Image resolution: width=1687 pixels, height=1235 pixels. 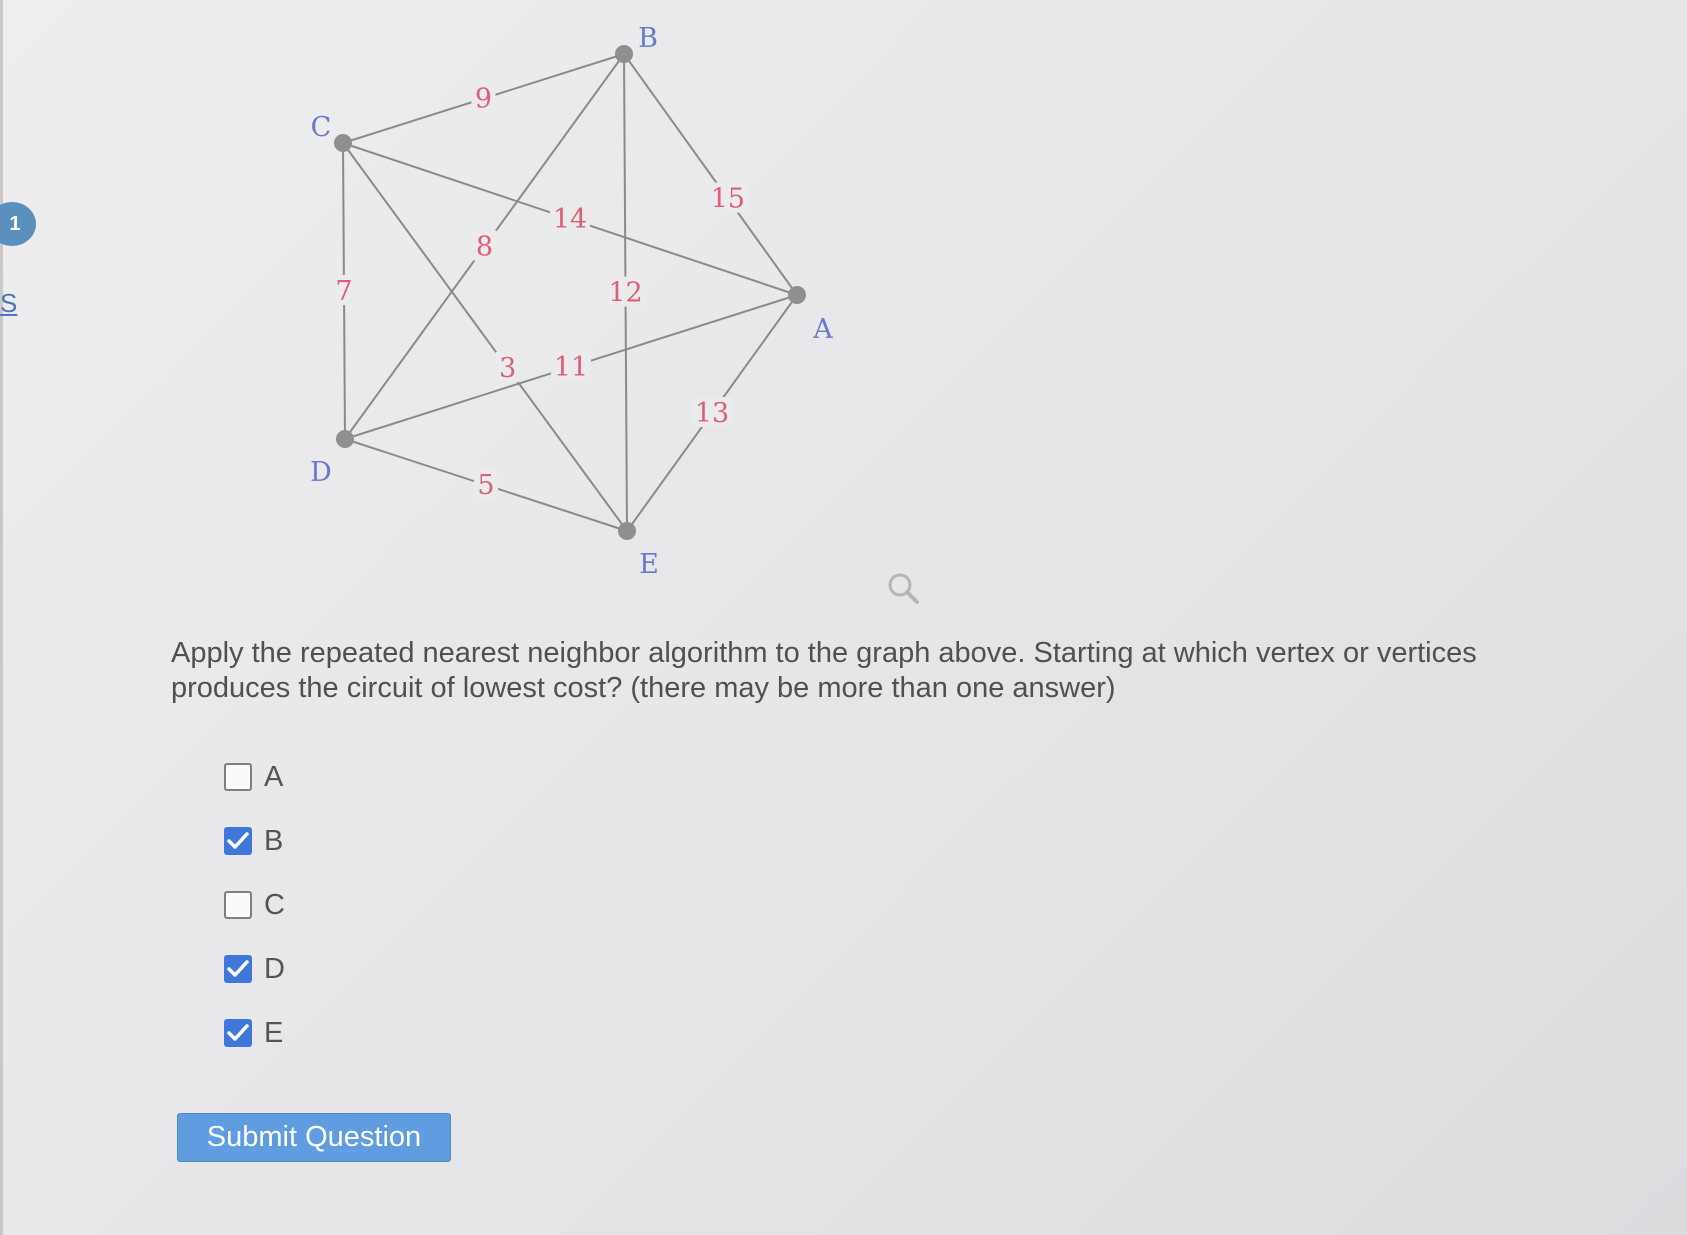 I want to click on magnifier-icon, so click(x=904, y=591).